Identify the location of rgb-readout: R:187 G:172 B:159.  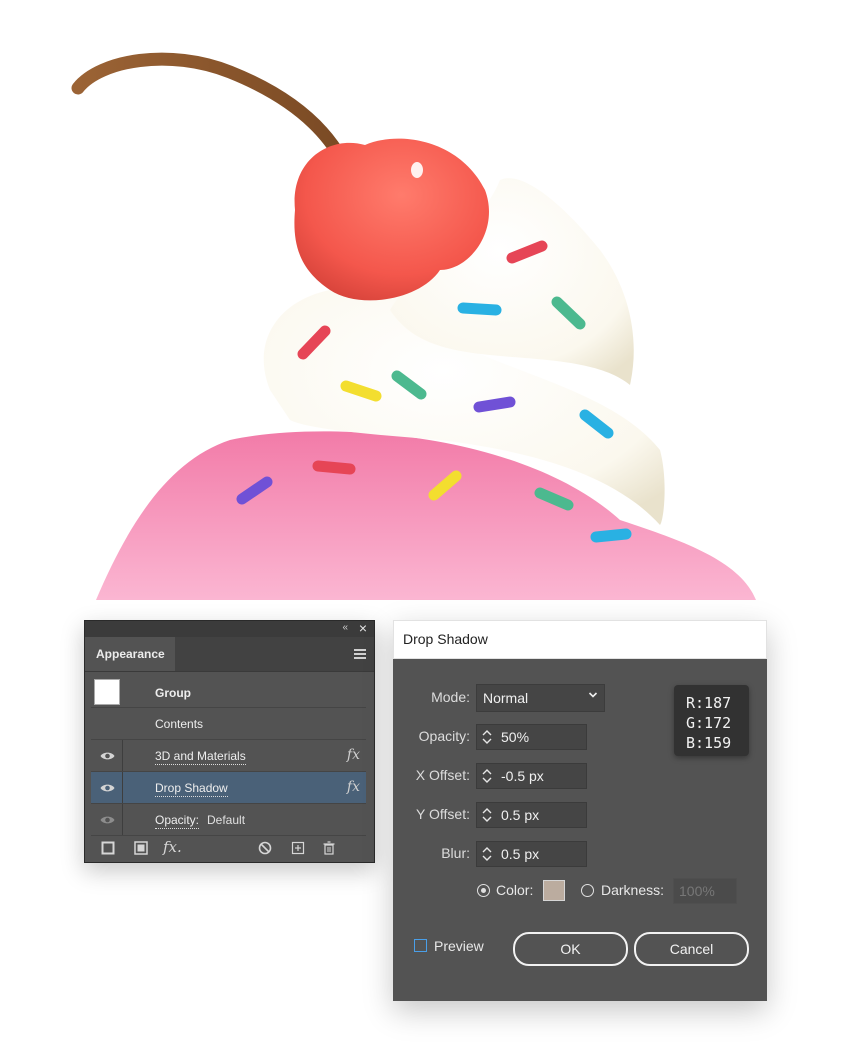
(711, 720).